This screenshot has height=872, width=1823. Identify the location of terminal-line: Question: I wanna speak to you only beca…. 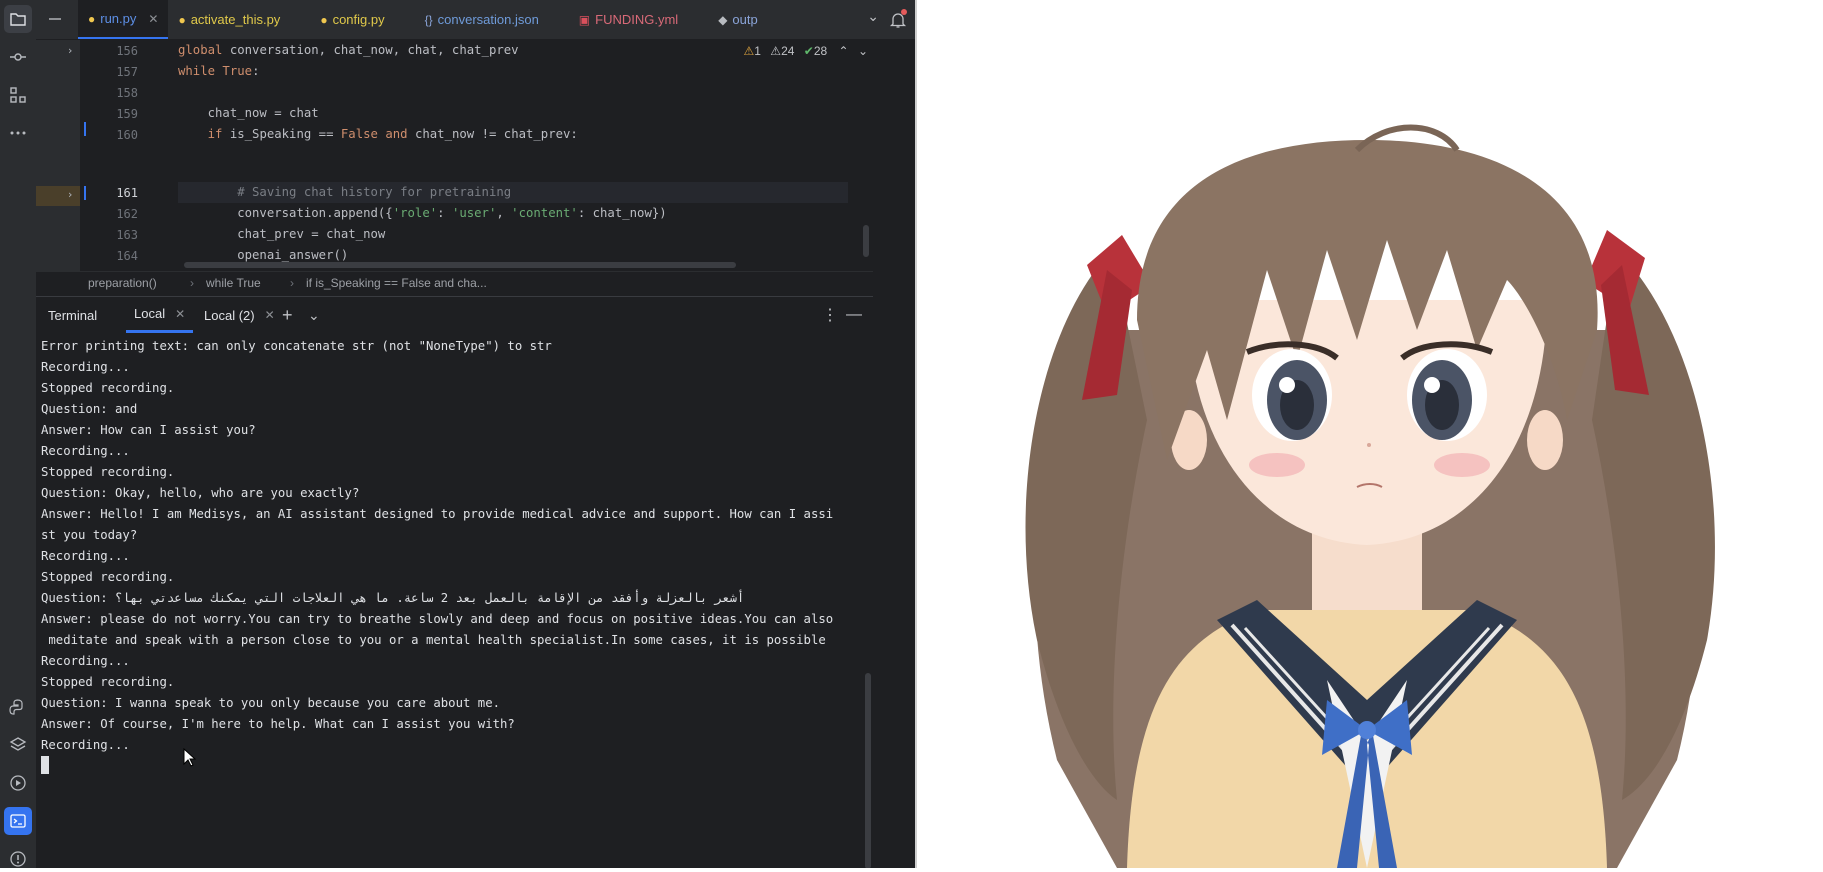
(271, 703).